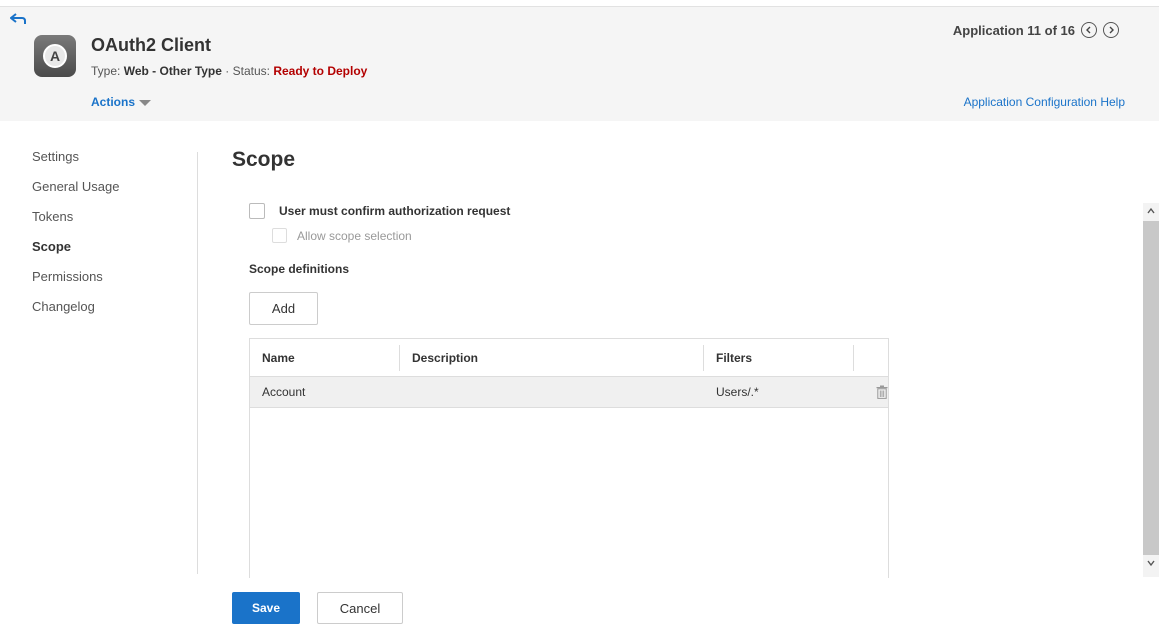  I want to click on table-header: Name Description Filters, so click(569, 358).